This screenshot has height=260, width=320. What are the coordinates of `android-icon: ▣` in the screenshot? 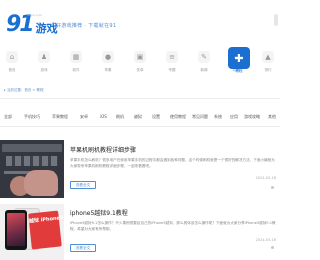 It's located at (140, 57).